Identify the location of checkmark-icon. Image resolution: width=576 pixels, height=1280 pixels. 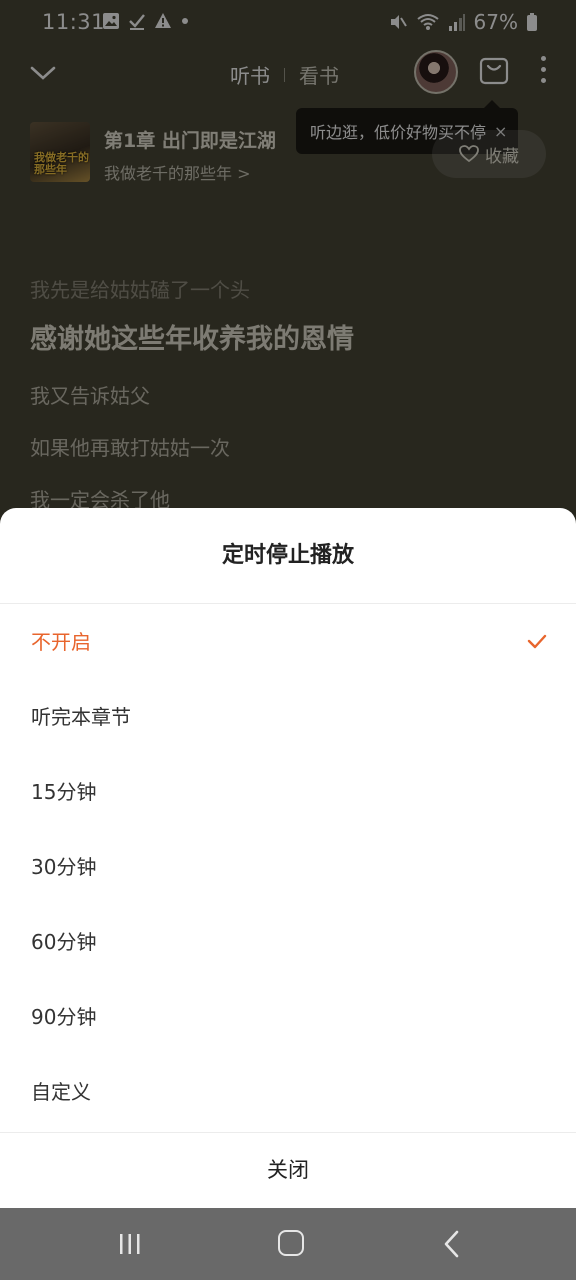
(537, 641).